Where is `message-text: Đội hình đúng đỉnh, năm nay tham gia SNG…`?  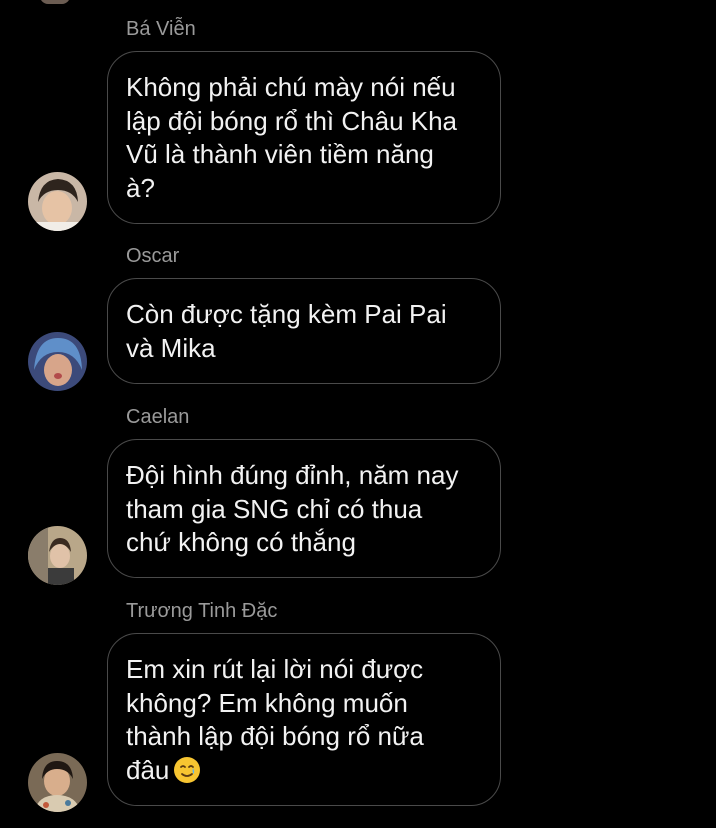
message-text: Đội hình đúng đỉnh, năm nay tham gia SNG… is located at coordinates (292, 508).